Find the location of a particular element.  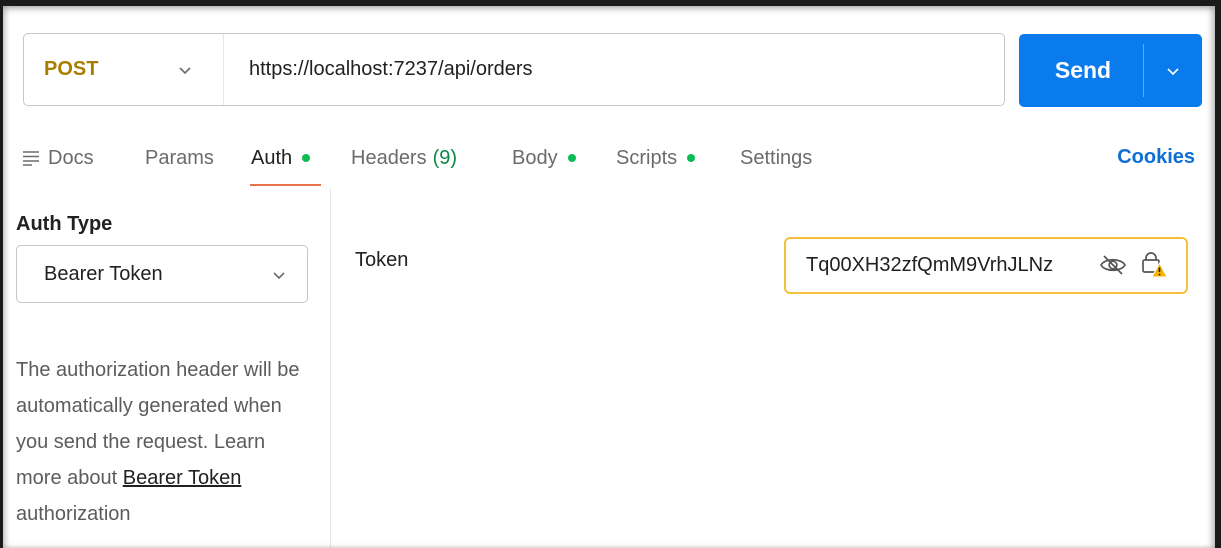

token-label: Token is located at coordinates (382, 260).